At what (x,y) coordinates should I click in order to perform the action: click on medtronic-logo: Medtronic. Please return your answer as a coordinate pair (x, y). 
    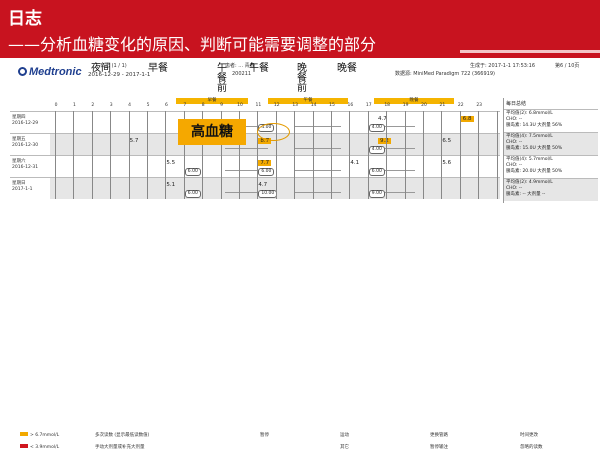
    Looking at the image, I should click on (50, 72).